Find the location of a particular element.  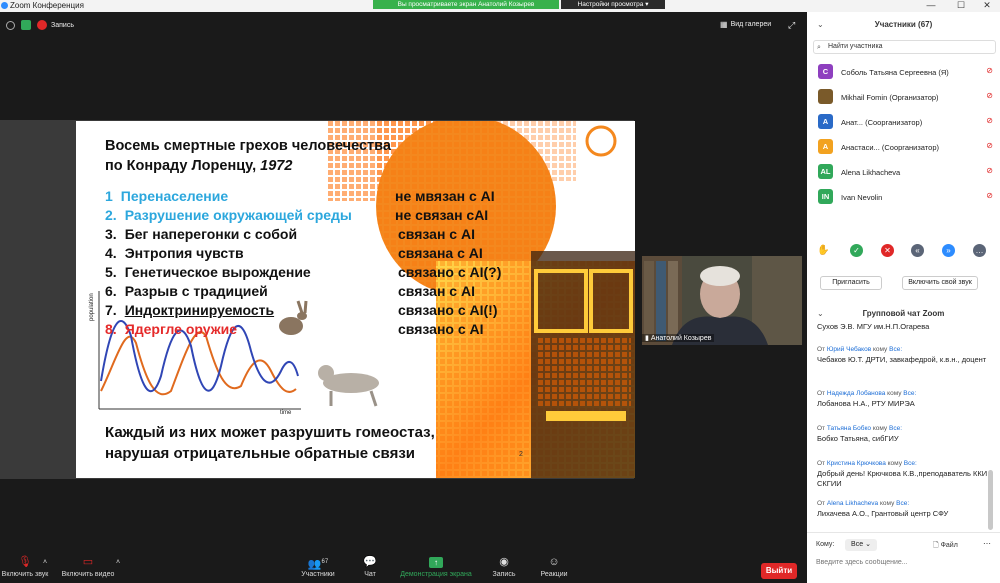

slide-item-status: связана с AI is located at coordinates (440, 253).